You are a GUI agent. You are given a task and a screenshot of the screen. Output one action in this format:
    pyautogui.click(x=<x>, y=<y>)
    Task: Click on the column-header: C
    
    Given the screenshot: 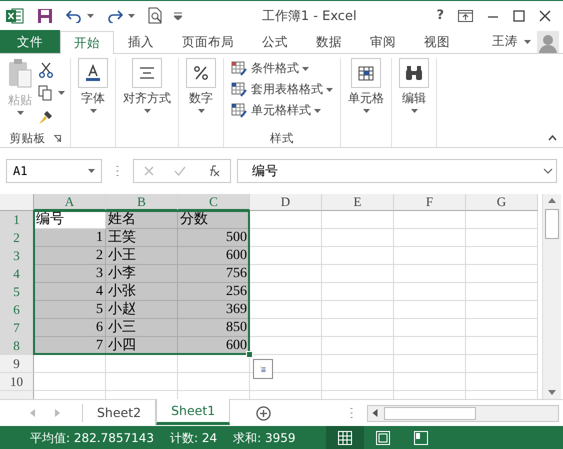 What is the action you would take?
    pyautogui.click(x=214, y=202)
    